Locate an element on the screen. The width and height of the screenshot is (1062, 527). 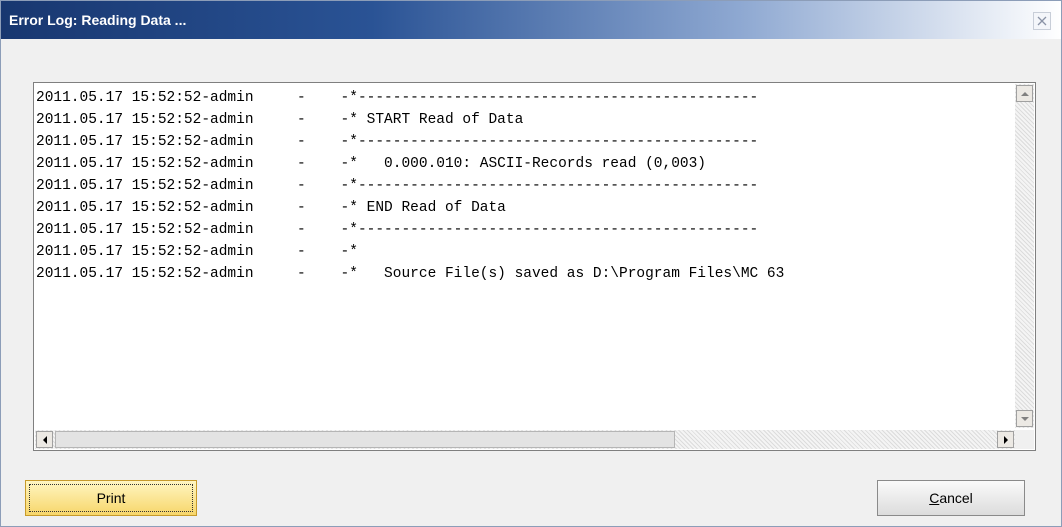
cancel-mnemonic: C is located at coordinates (934, 498).